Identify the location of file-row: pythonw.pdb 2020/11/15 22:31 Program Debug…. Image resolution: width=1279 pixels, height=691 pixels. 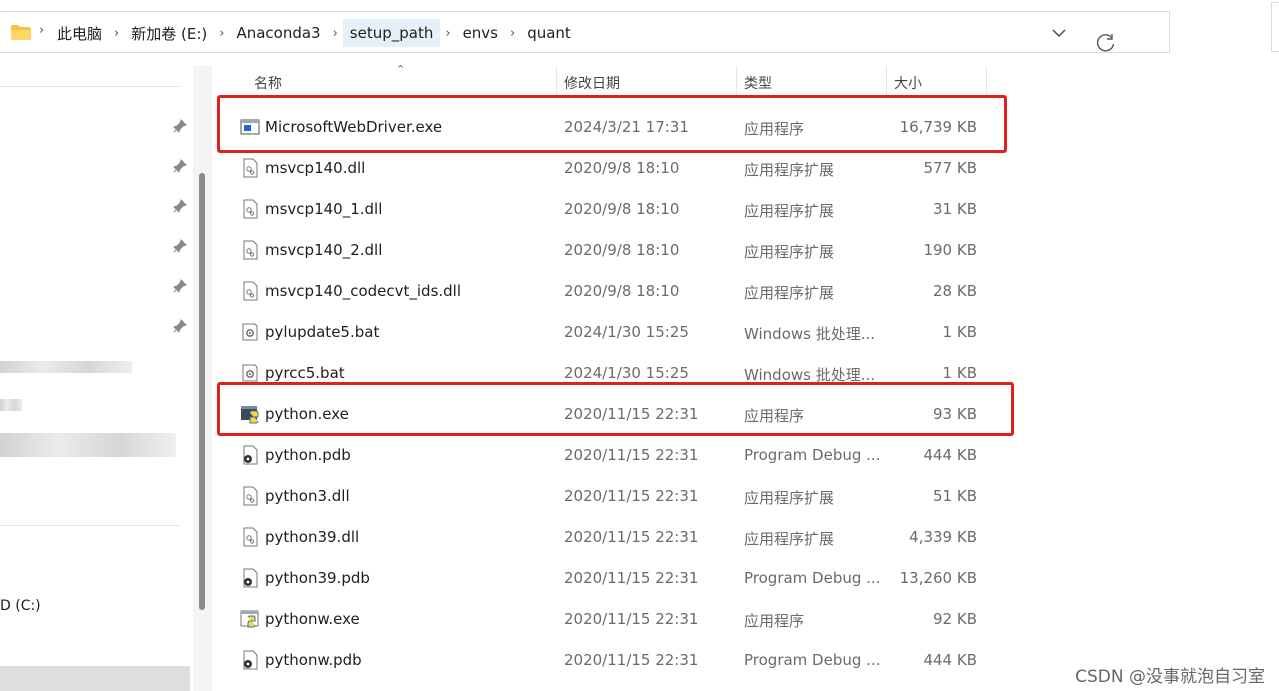
(607, 660).